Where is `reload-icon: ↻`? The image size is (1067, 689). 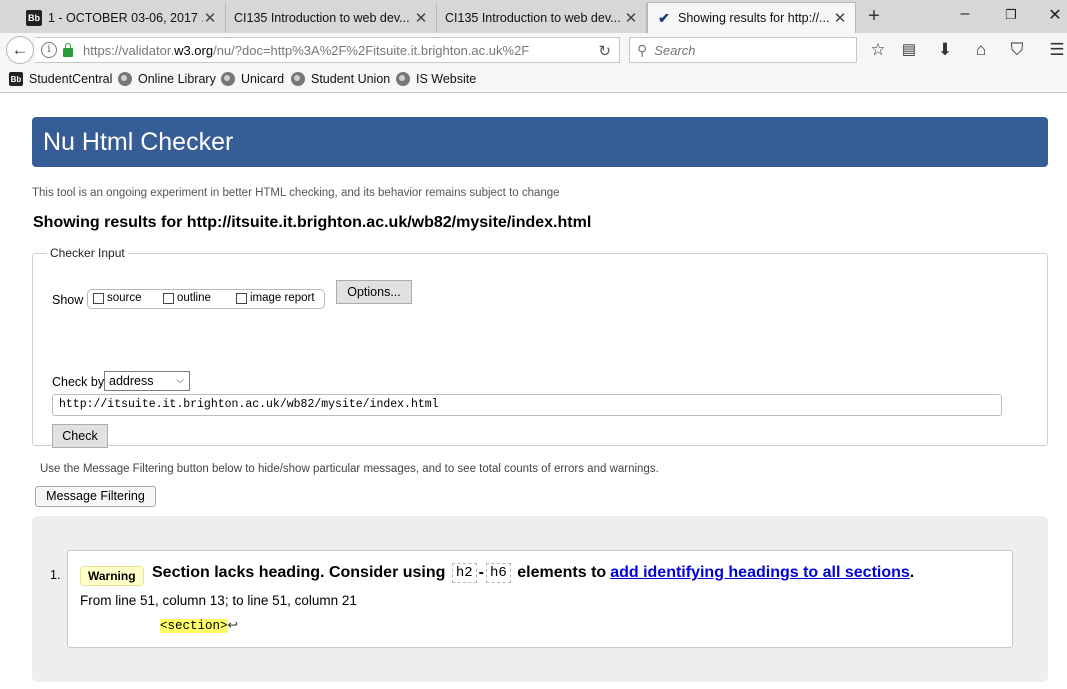 reload-icon: ↻ is located at coordinates (604, 51).